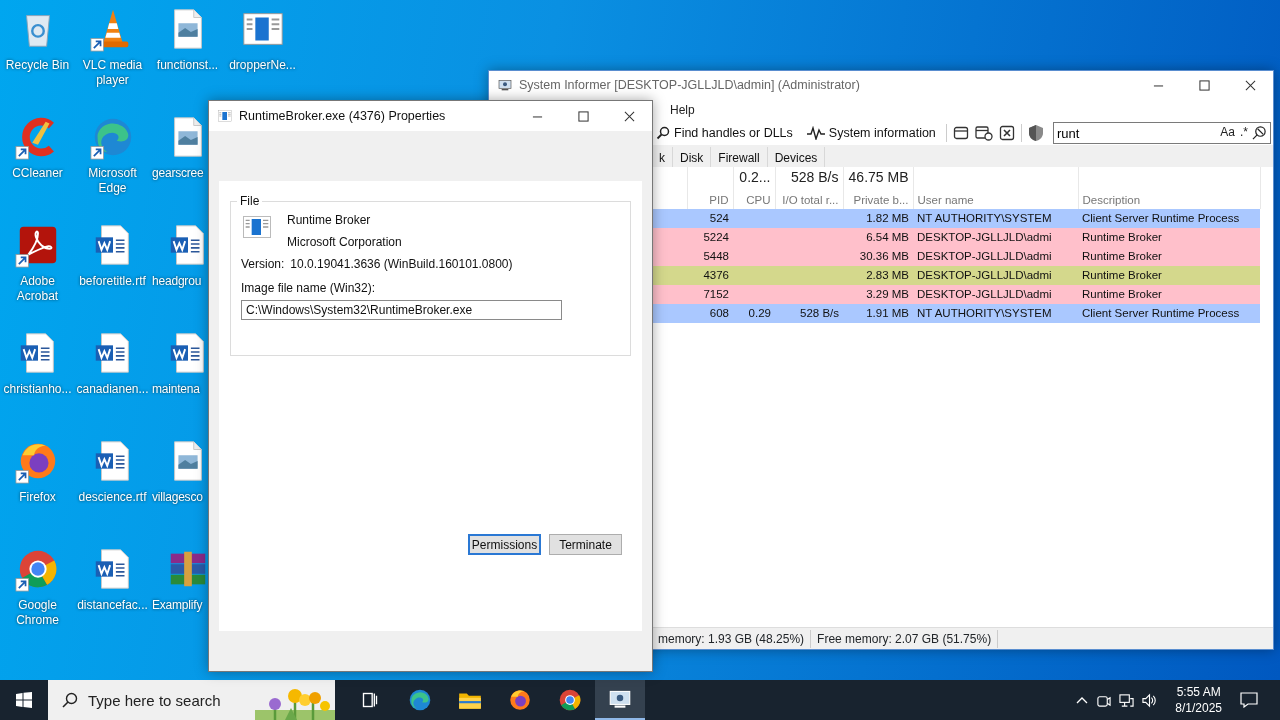 The height and width of the screenshot is (720, 1280). Describe the element at coordinates (178, 173) in the screenshot. I see `desktop-icon-label: gearscree` at that location.